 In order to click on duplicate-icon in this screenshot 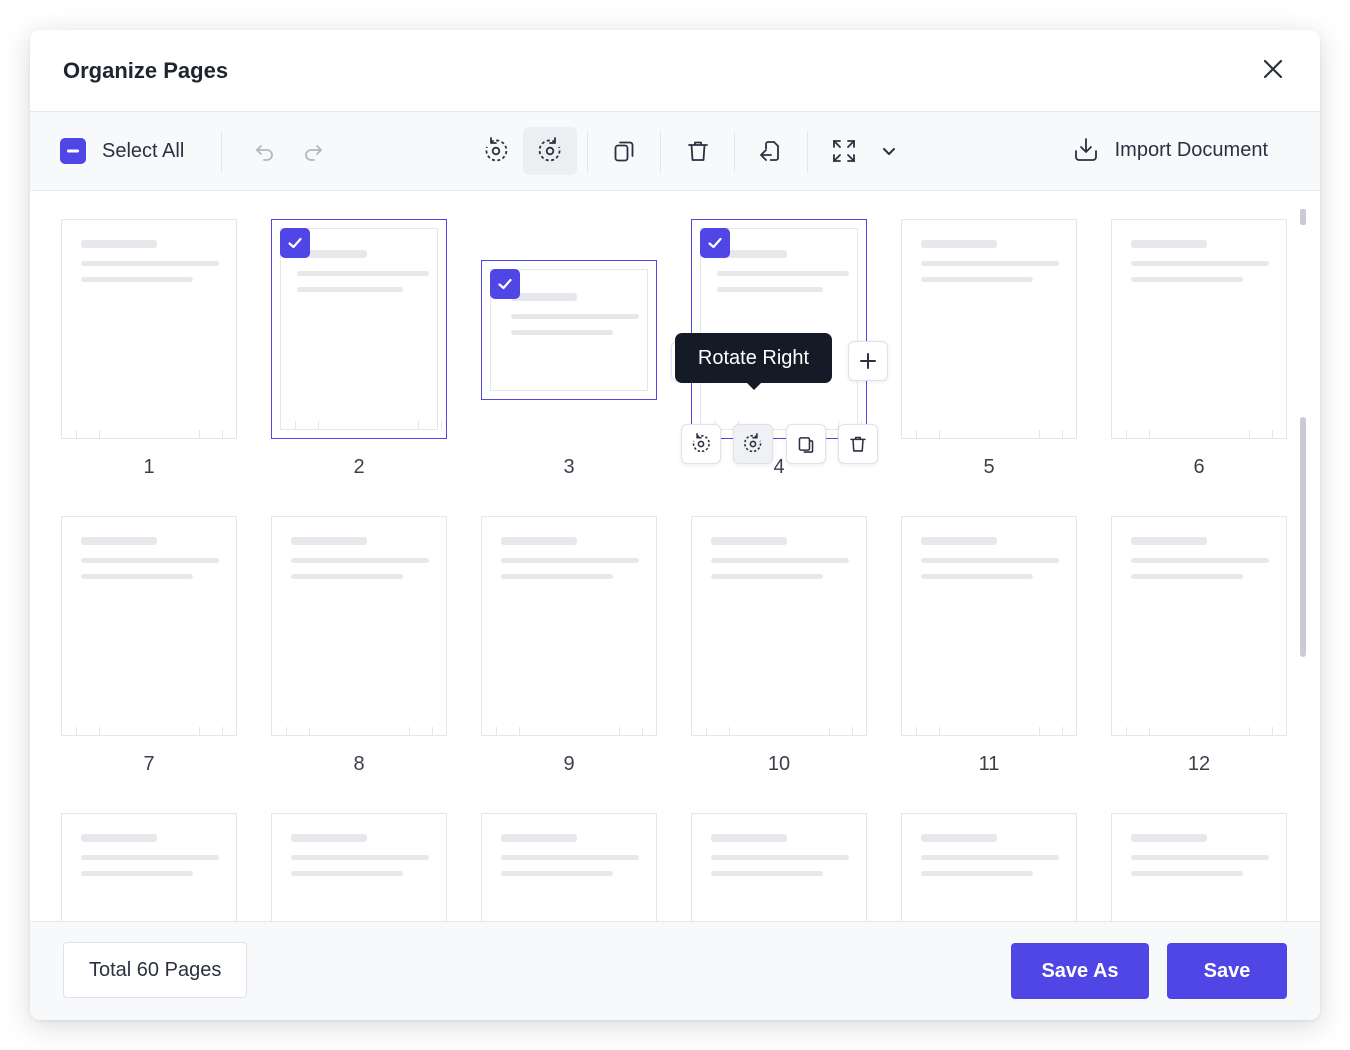, I will do `click(806, 445)`.